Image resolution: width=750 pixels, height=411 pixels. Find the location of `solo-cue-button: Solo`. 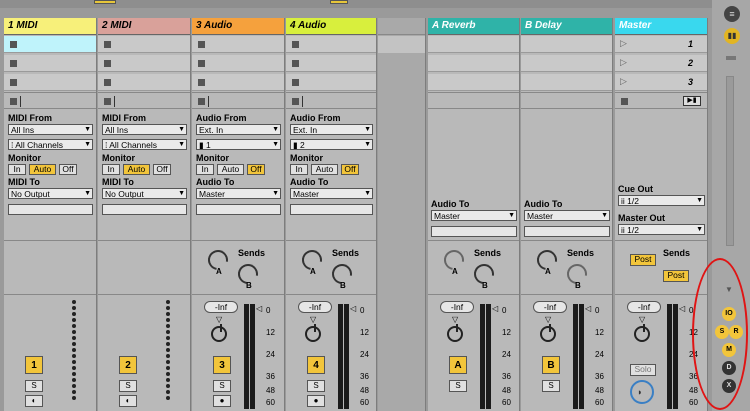

solo-cue-button: Solo is located at coordinates (643, 370).